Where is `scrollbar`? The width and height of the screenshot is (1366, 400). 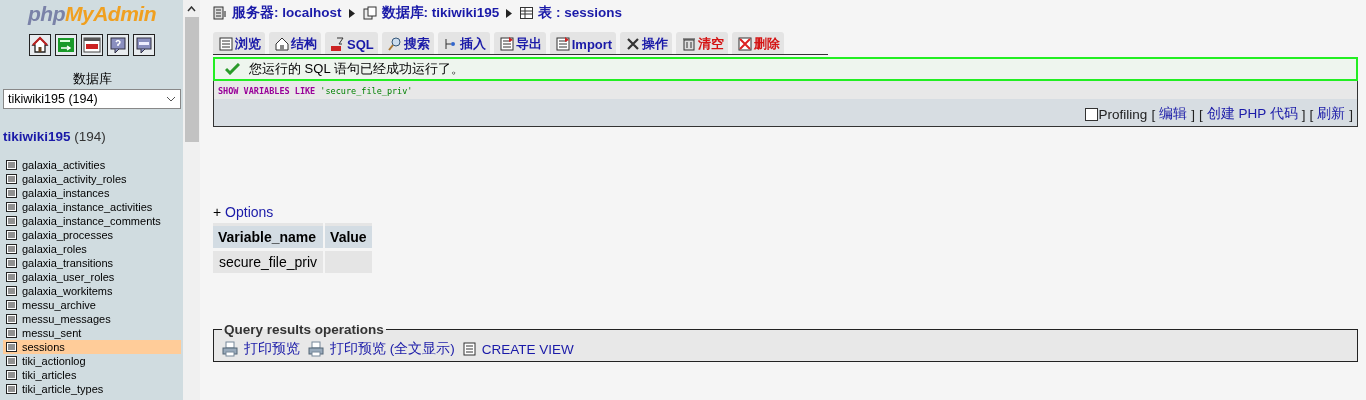 scrollbar is located at coordinates (191, 200).